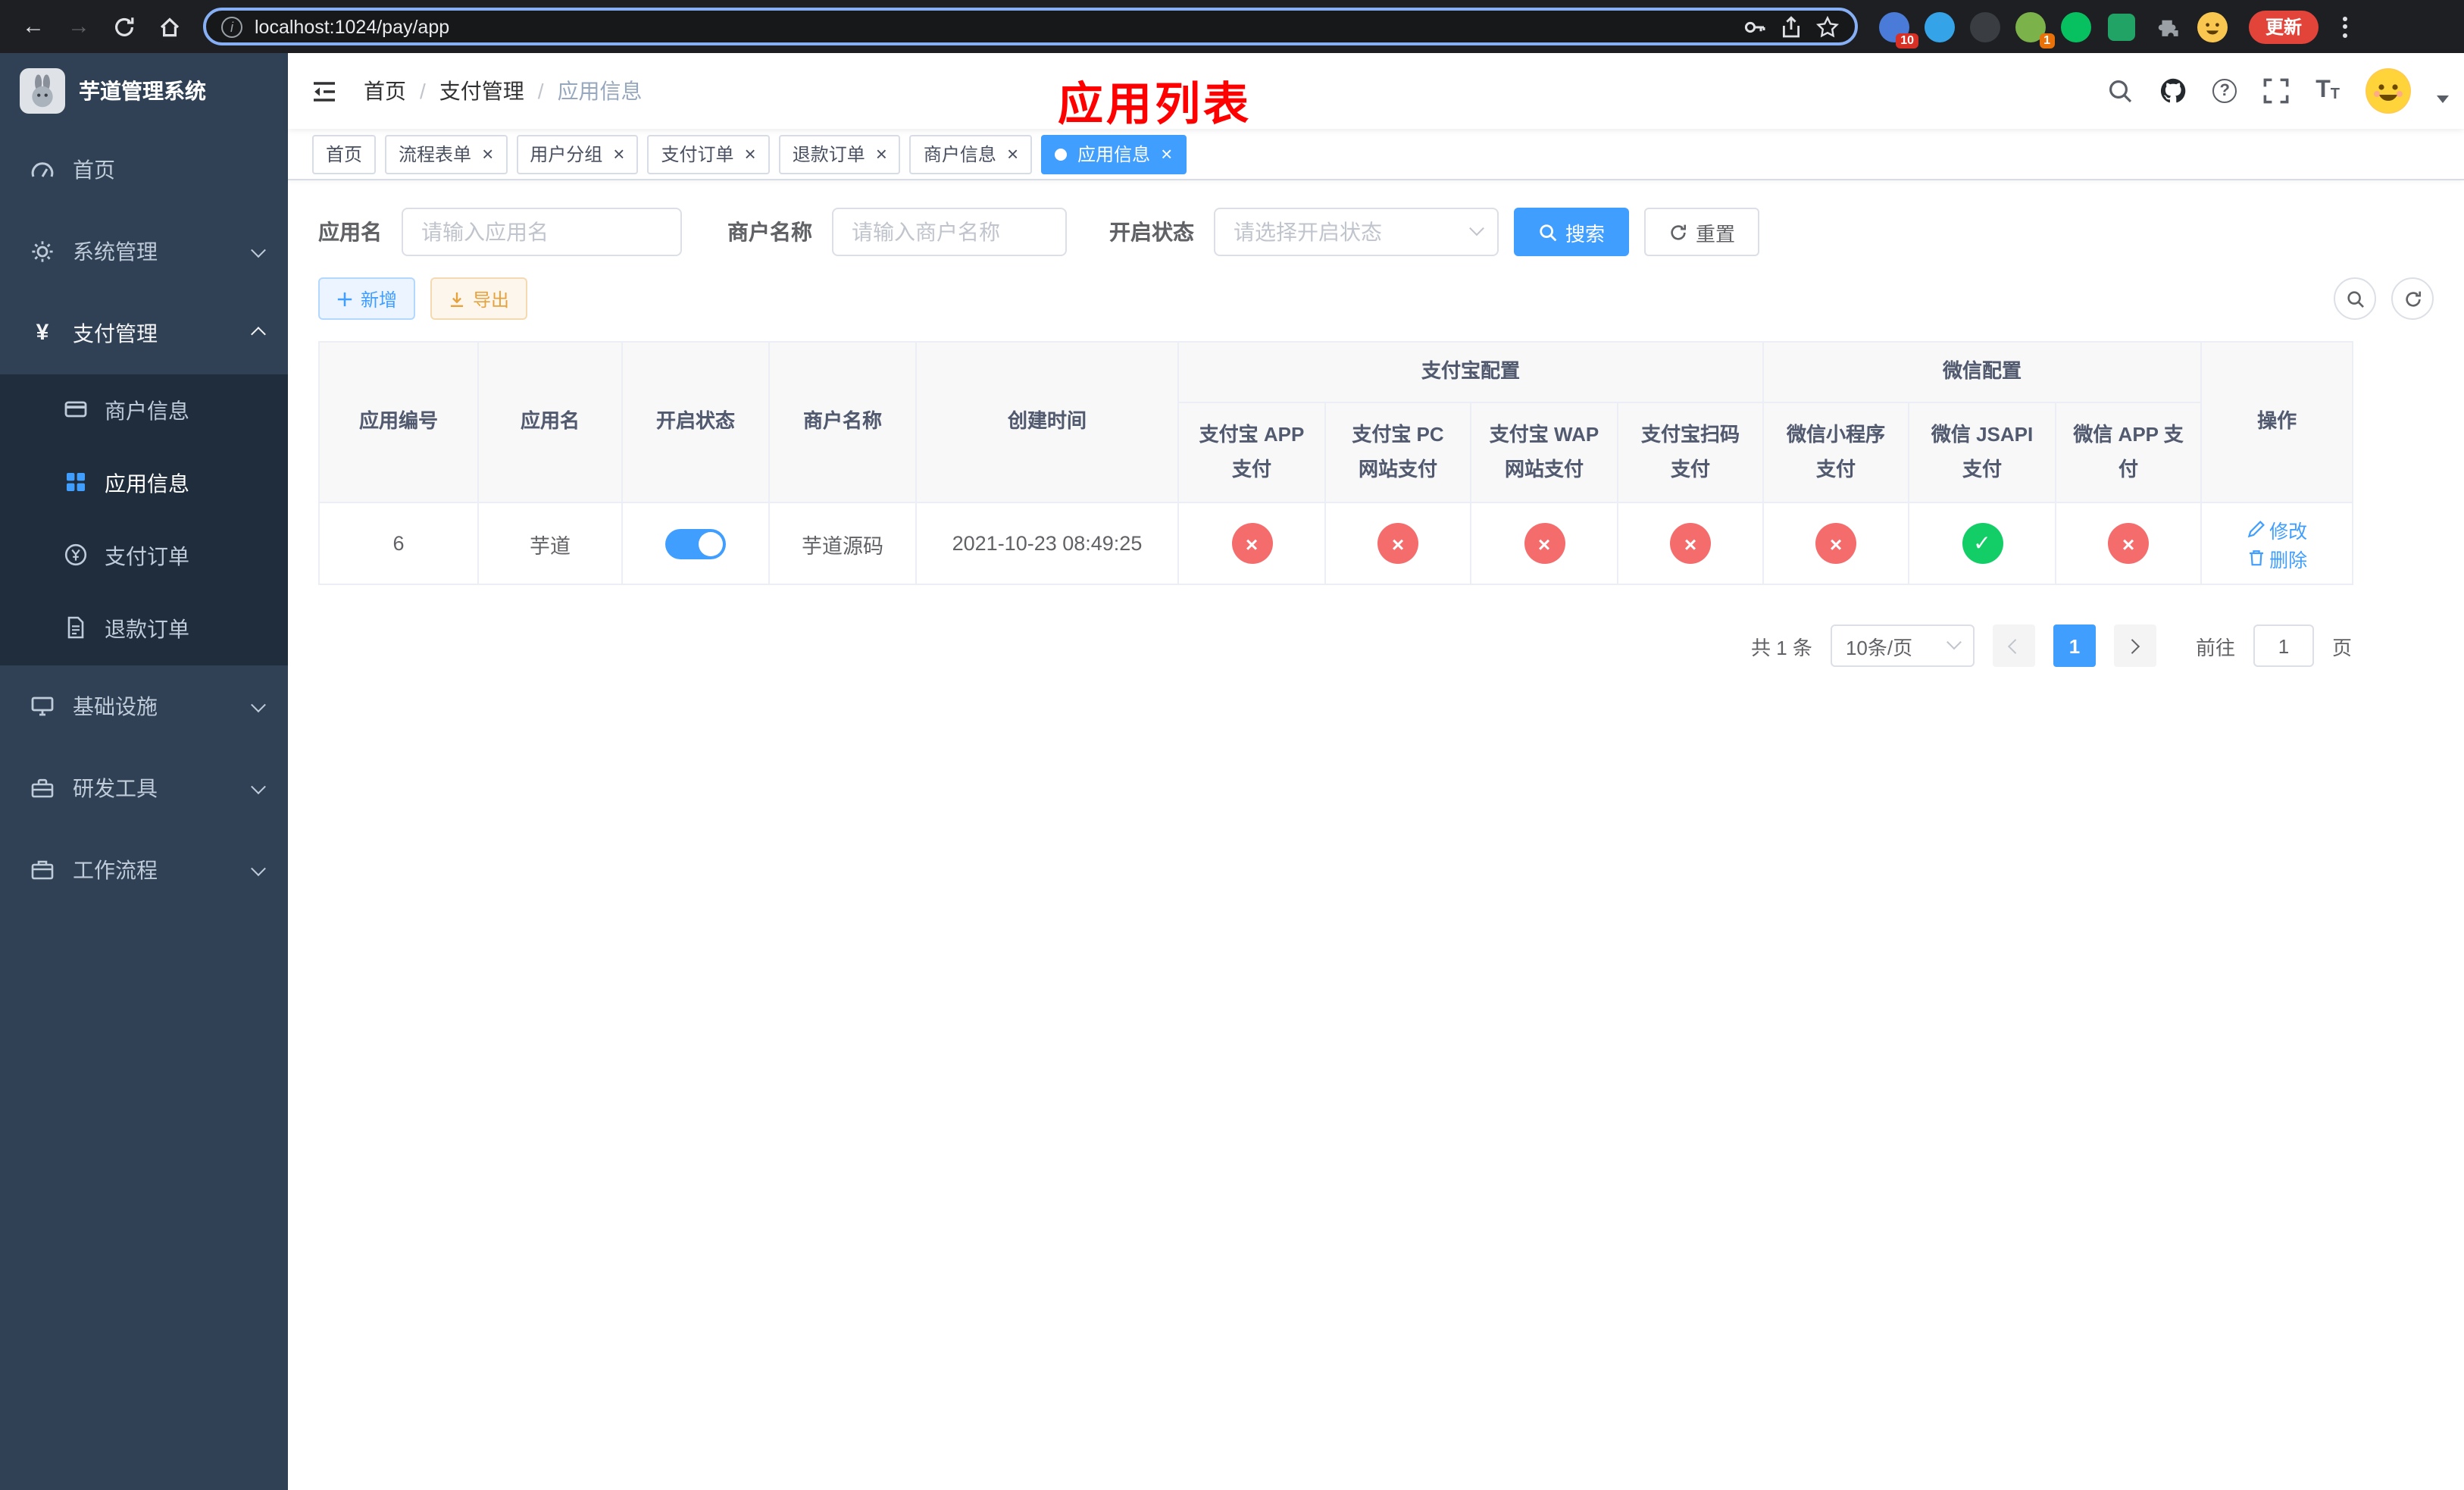 Image resolution: width=2464 pixels, height=1490 pixels. I want to click on tab-merchant-info: 商户信息 ×, so click(971, 154).